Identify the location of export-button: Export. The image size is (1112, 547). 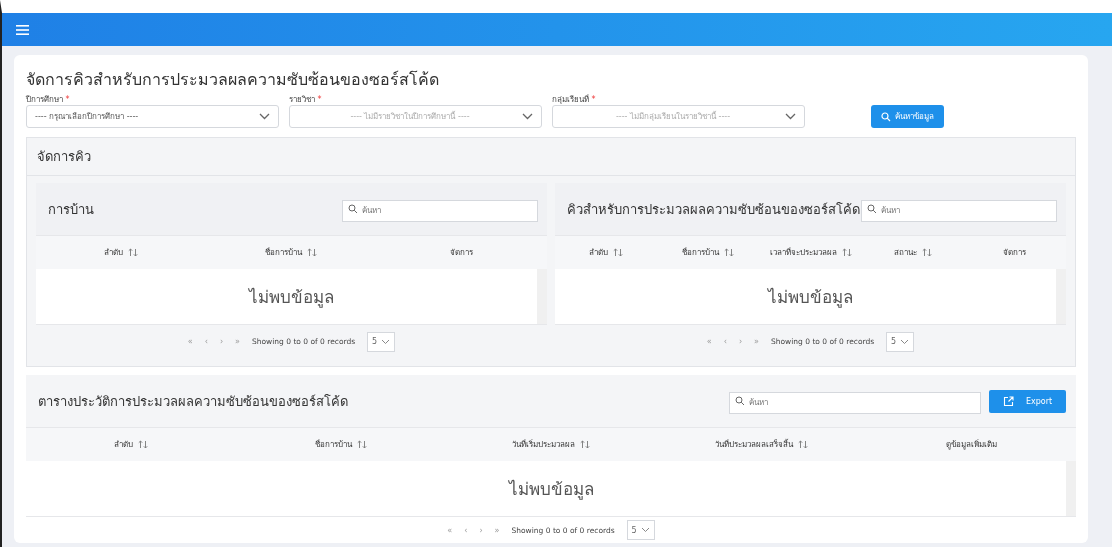
(1027, 401).